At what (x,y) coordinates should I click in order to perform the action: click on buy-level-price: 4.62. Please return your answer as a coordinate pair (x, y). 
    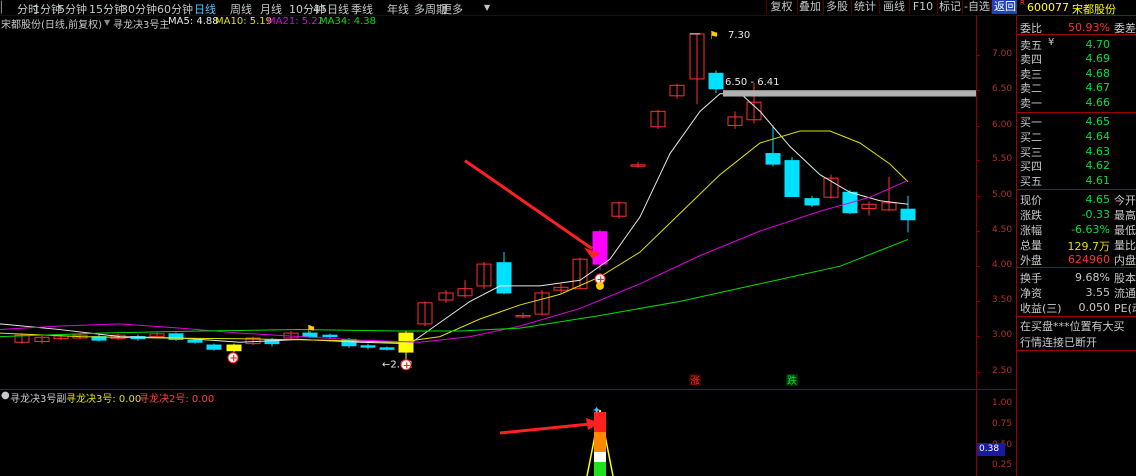
    Looking at the image, I should click on (1085, 165).